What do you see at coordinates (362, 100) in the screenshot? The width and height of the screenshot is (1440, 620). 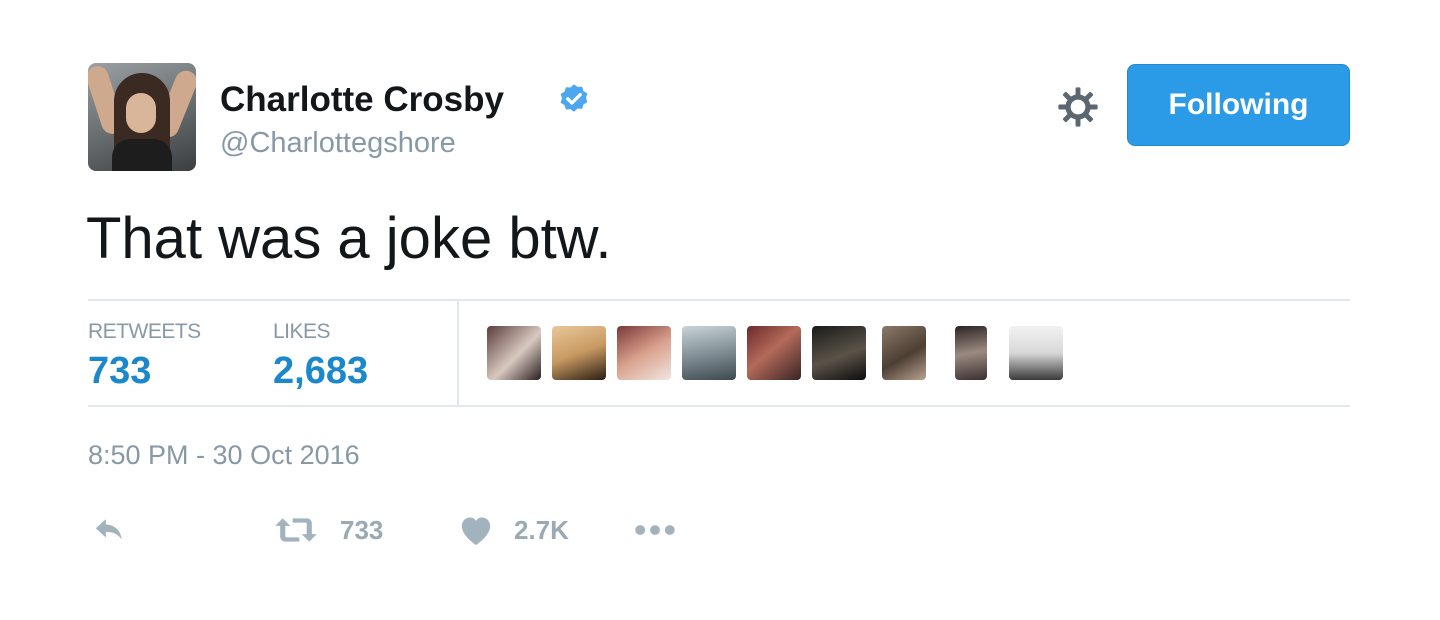 I see `author-name: Charlotte Crosby` at bounding box center [362, 100].